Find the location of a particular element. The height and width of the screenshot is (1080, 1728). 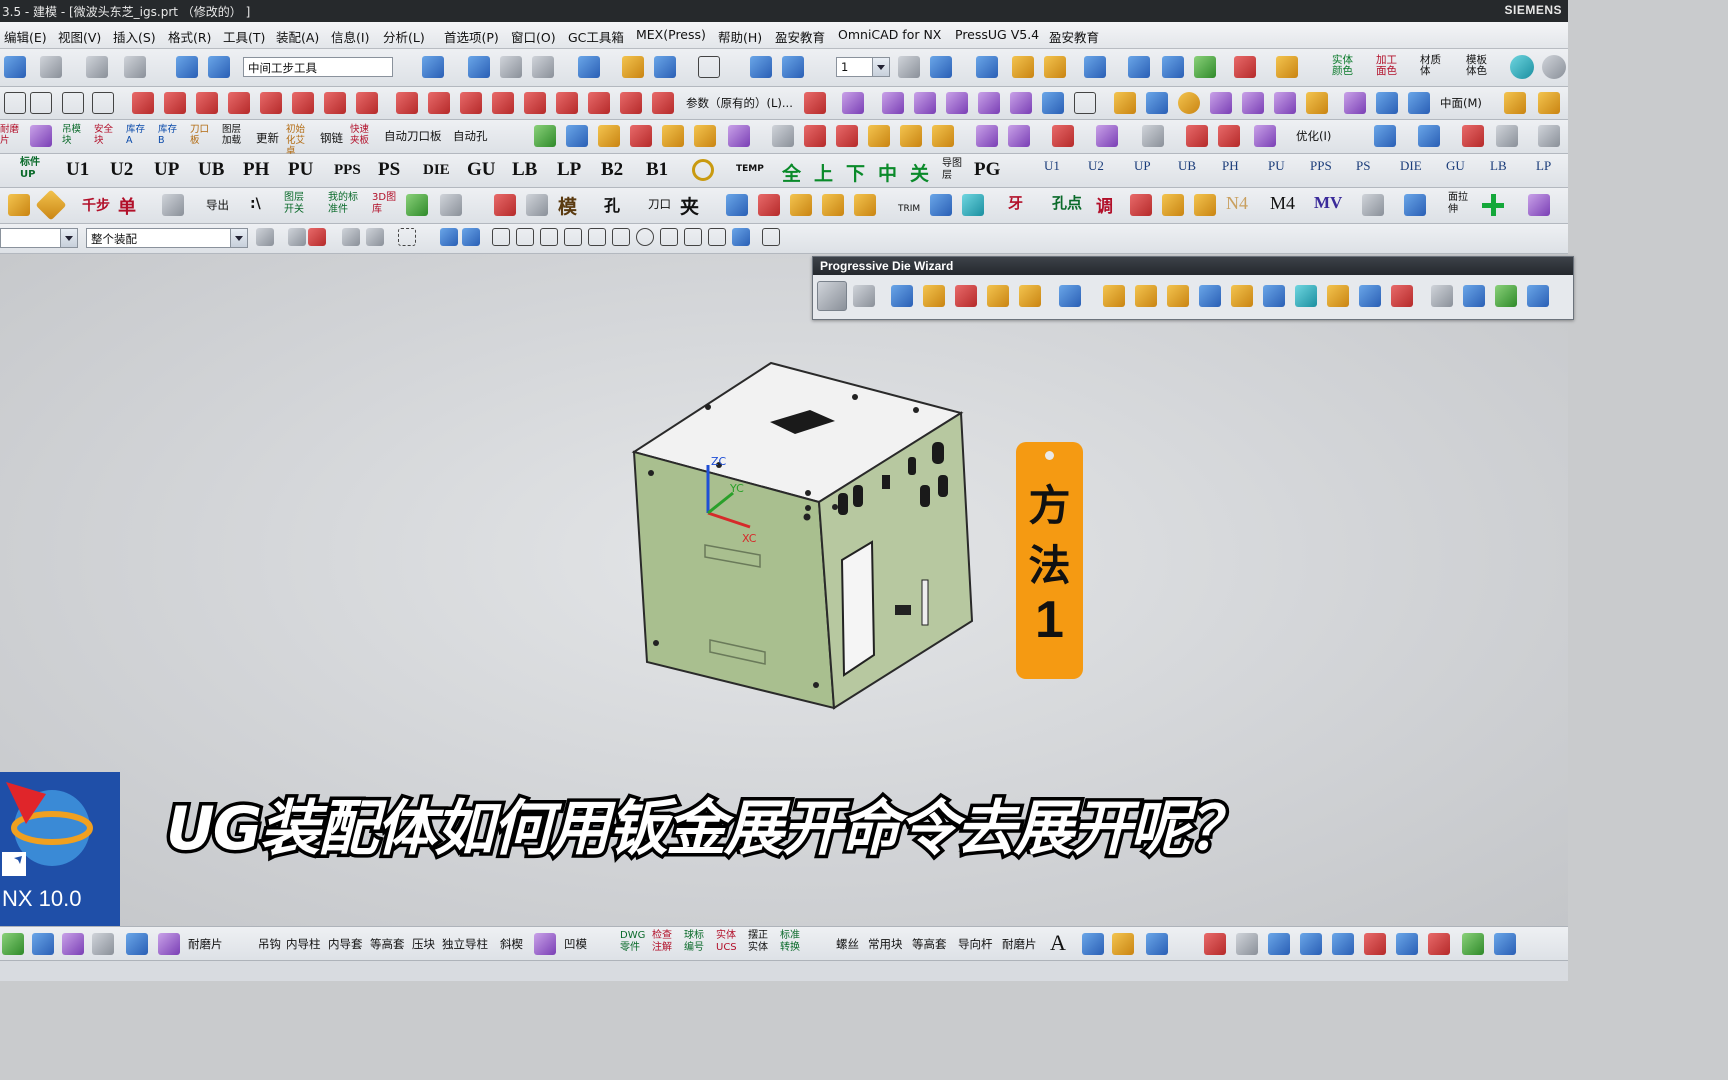

filter-icon is located at coordinates (1549, 136).